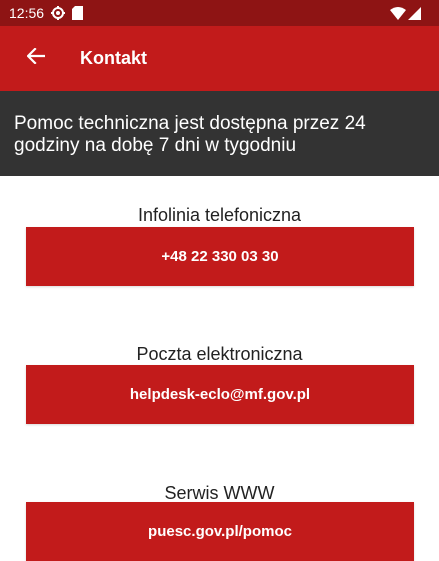 The height and width of the screenshot is (561, 439). What do you see at coordinates (46, 13) in the screenshot?
I see `status-left: 12:56` at bounding box center [46, 13].